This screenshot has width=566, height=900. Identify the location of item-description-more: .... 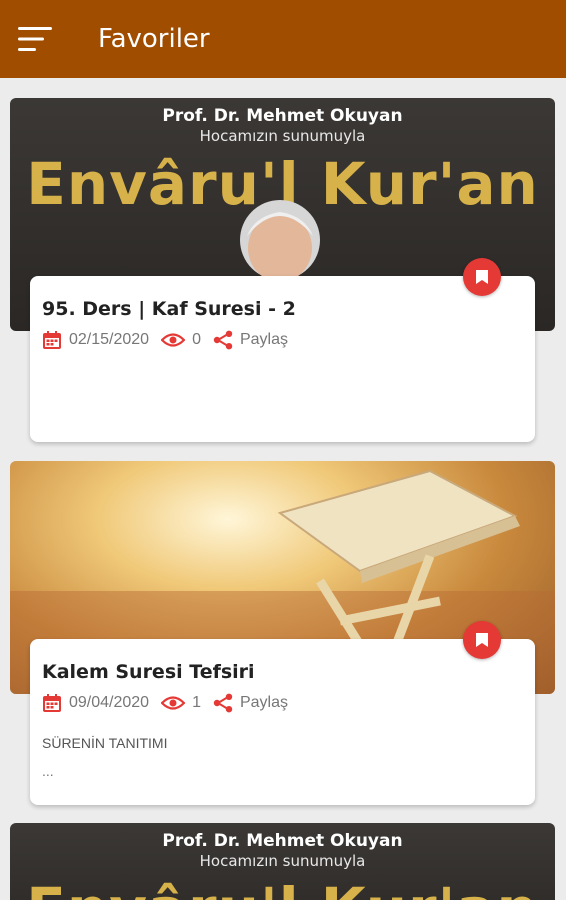
(48, 771).